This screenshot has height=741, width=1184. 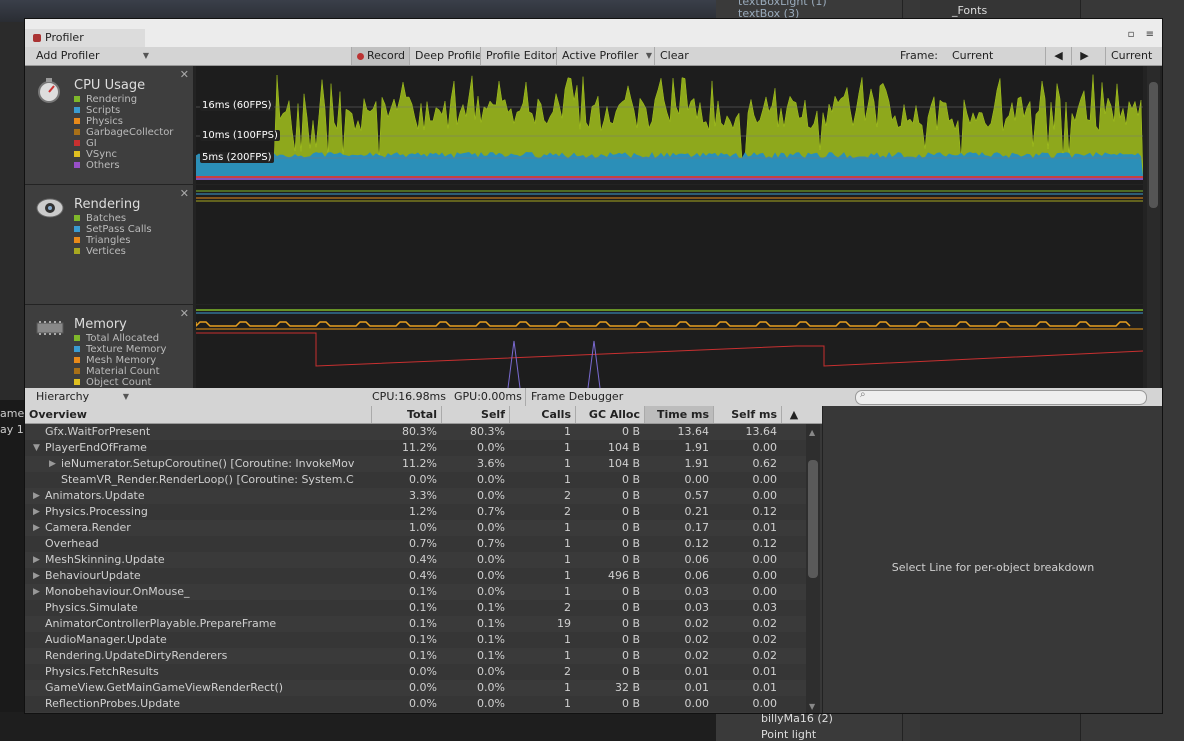 I want to click on row-name: BehaviourUpdate, so click(x=93, y=575).